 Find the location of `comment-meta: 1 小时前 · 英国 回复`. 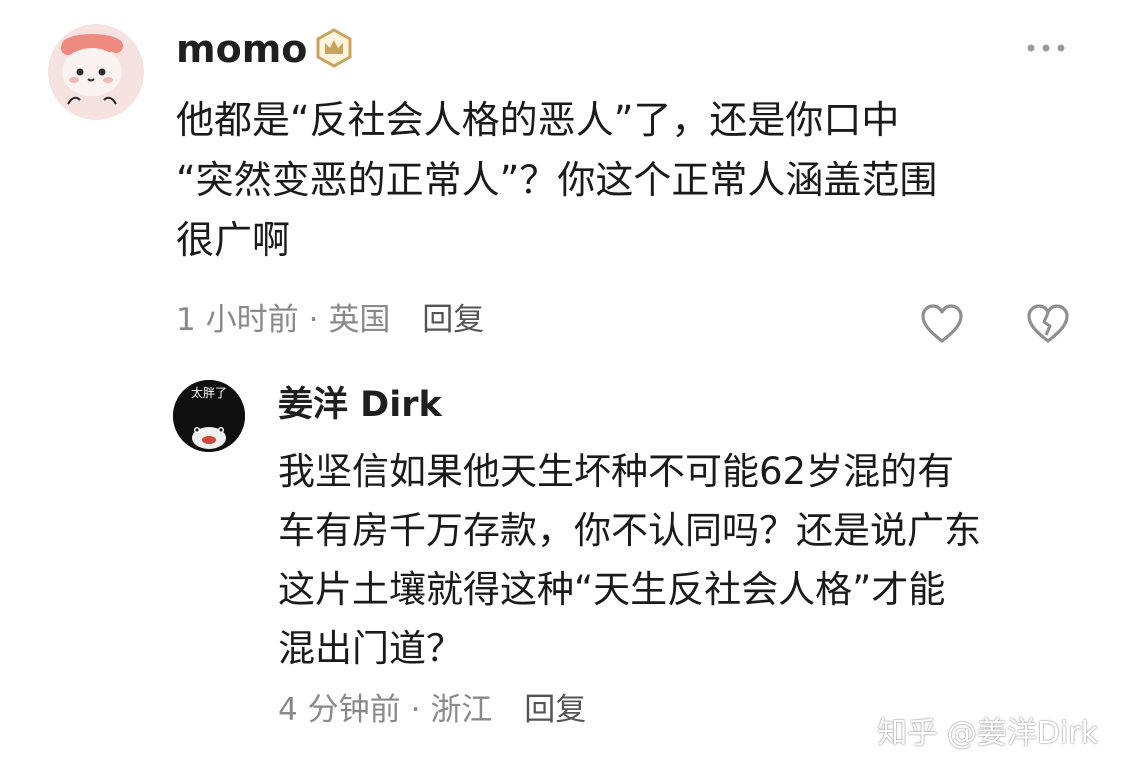

comment-meta: 1 小时前 · 英国 回复 is located at coordinates (330, 320).